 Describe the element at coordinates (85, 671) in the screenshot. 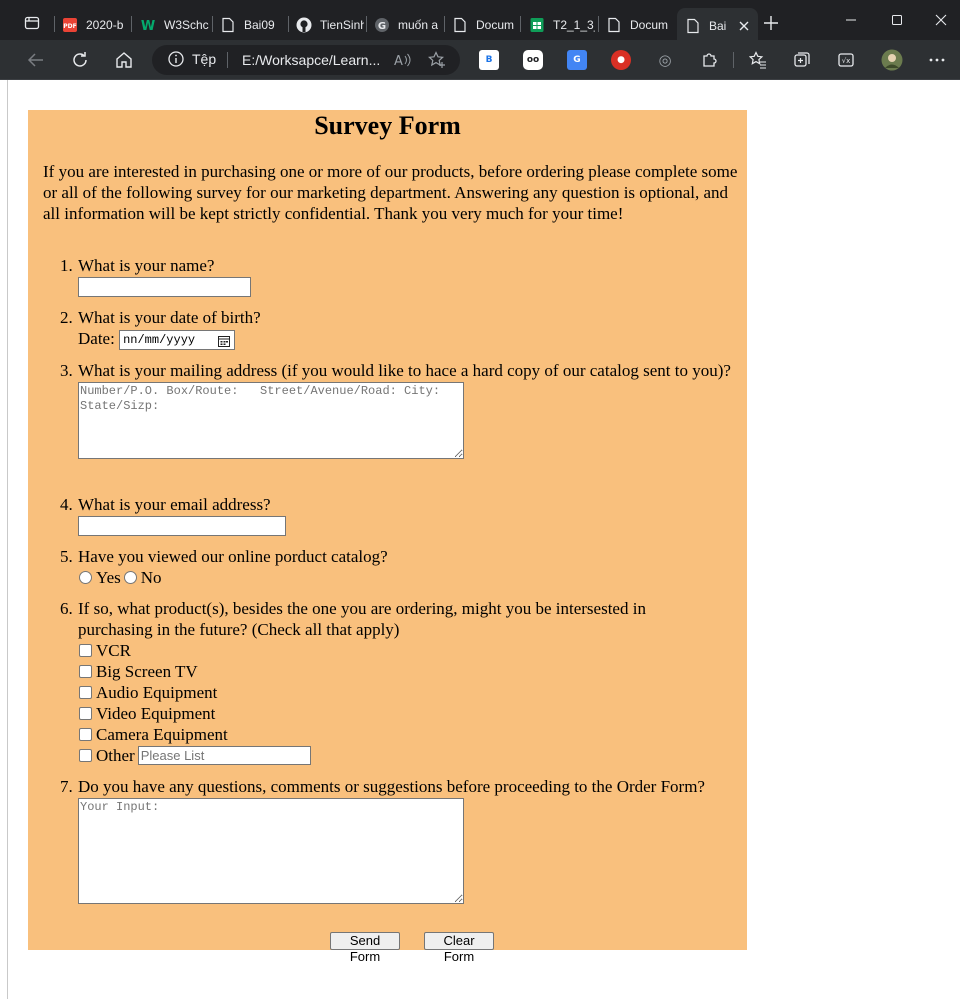

I see `big-screen-tv-checkbox` at that location.